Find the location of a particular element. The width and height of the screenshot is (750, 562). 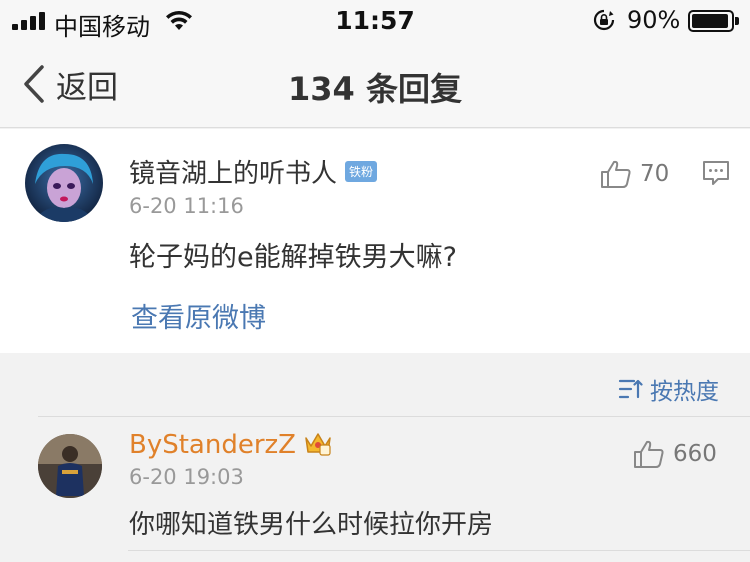

username-text: ByStanderzZ is located at coordinates (212, 445).